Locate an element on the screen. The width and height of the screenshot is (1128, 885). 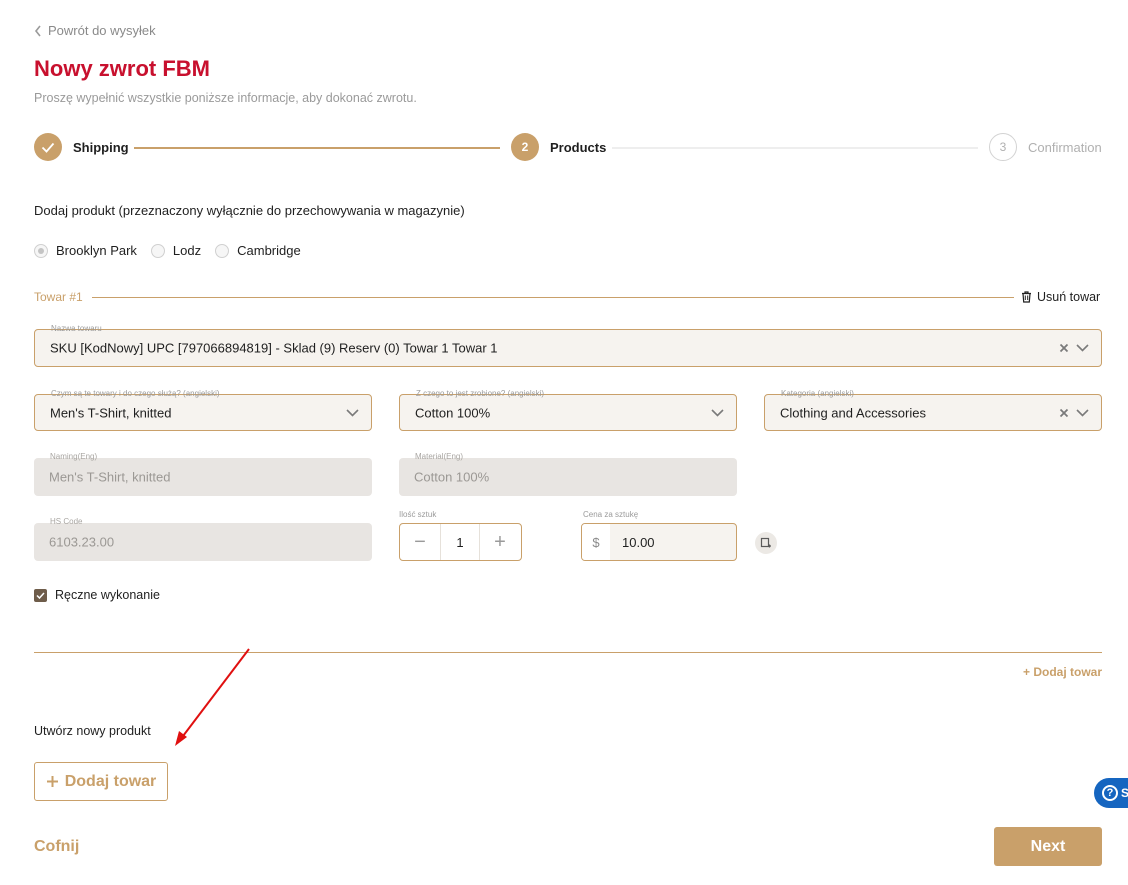
chevron-left-icon is located at coordinates (37, 30).